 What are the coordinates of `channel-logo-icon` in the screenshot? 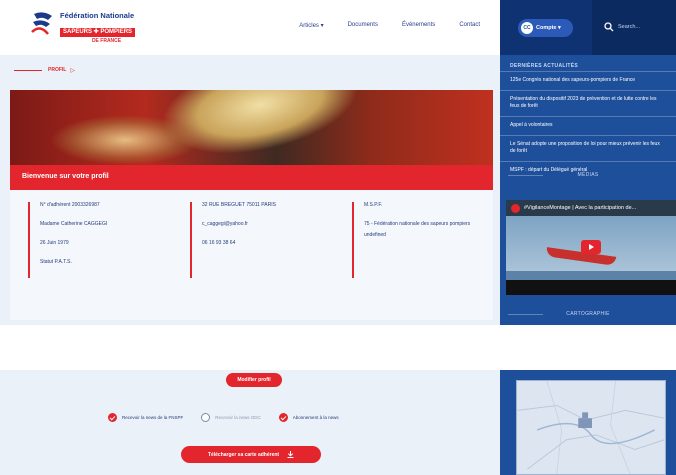 It's located at (515, 208).